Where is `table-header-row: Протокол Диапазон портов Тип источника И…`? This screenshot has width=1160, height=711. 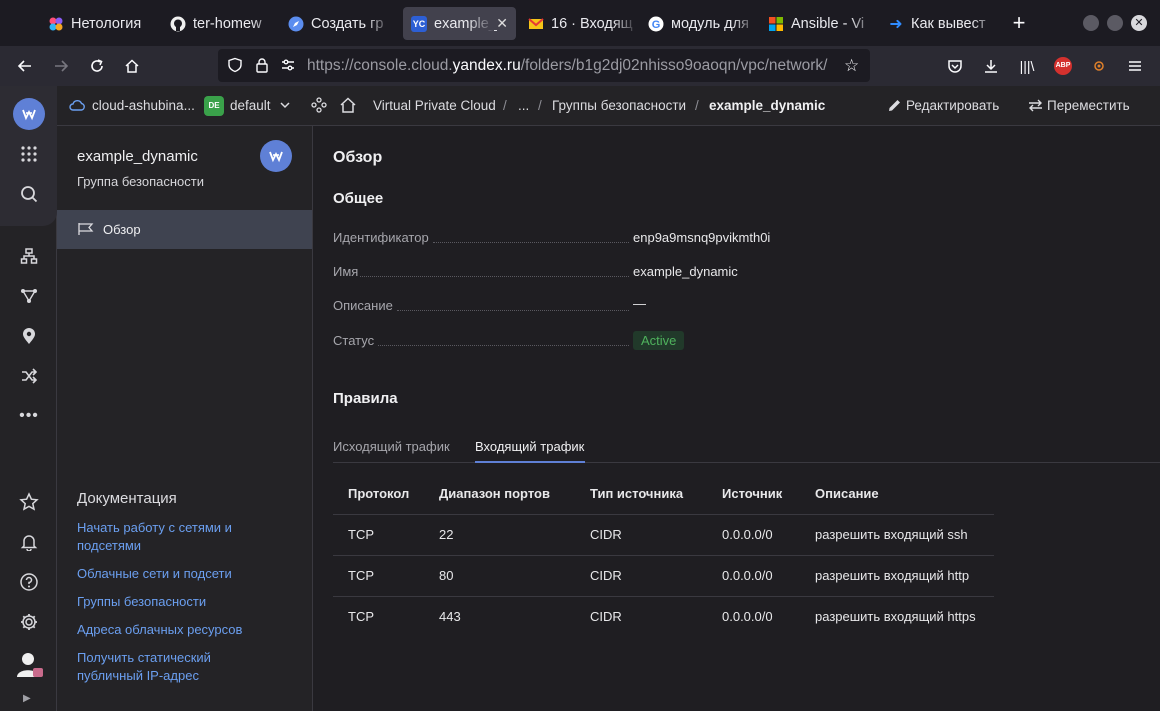
table-header-row: Протокол Диапазон портов Тип источника И… is located at coordinates (663, 494).